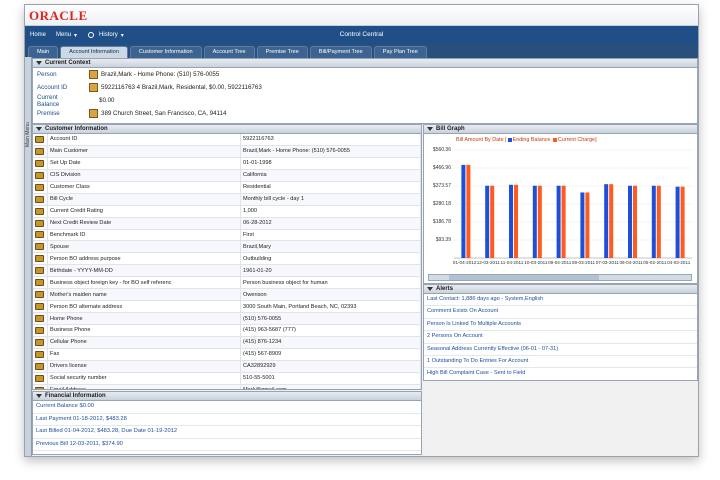  I want to click on financial-information-title: Financial Information, so click(75, 396).